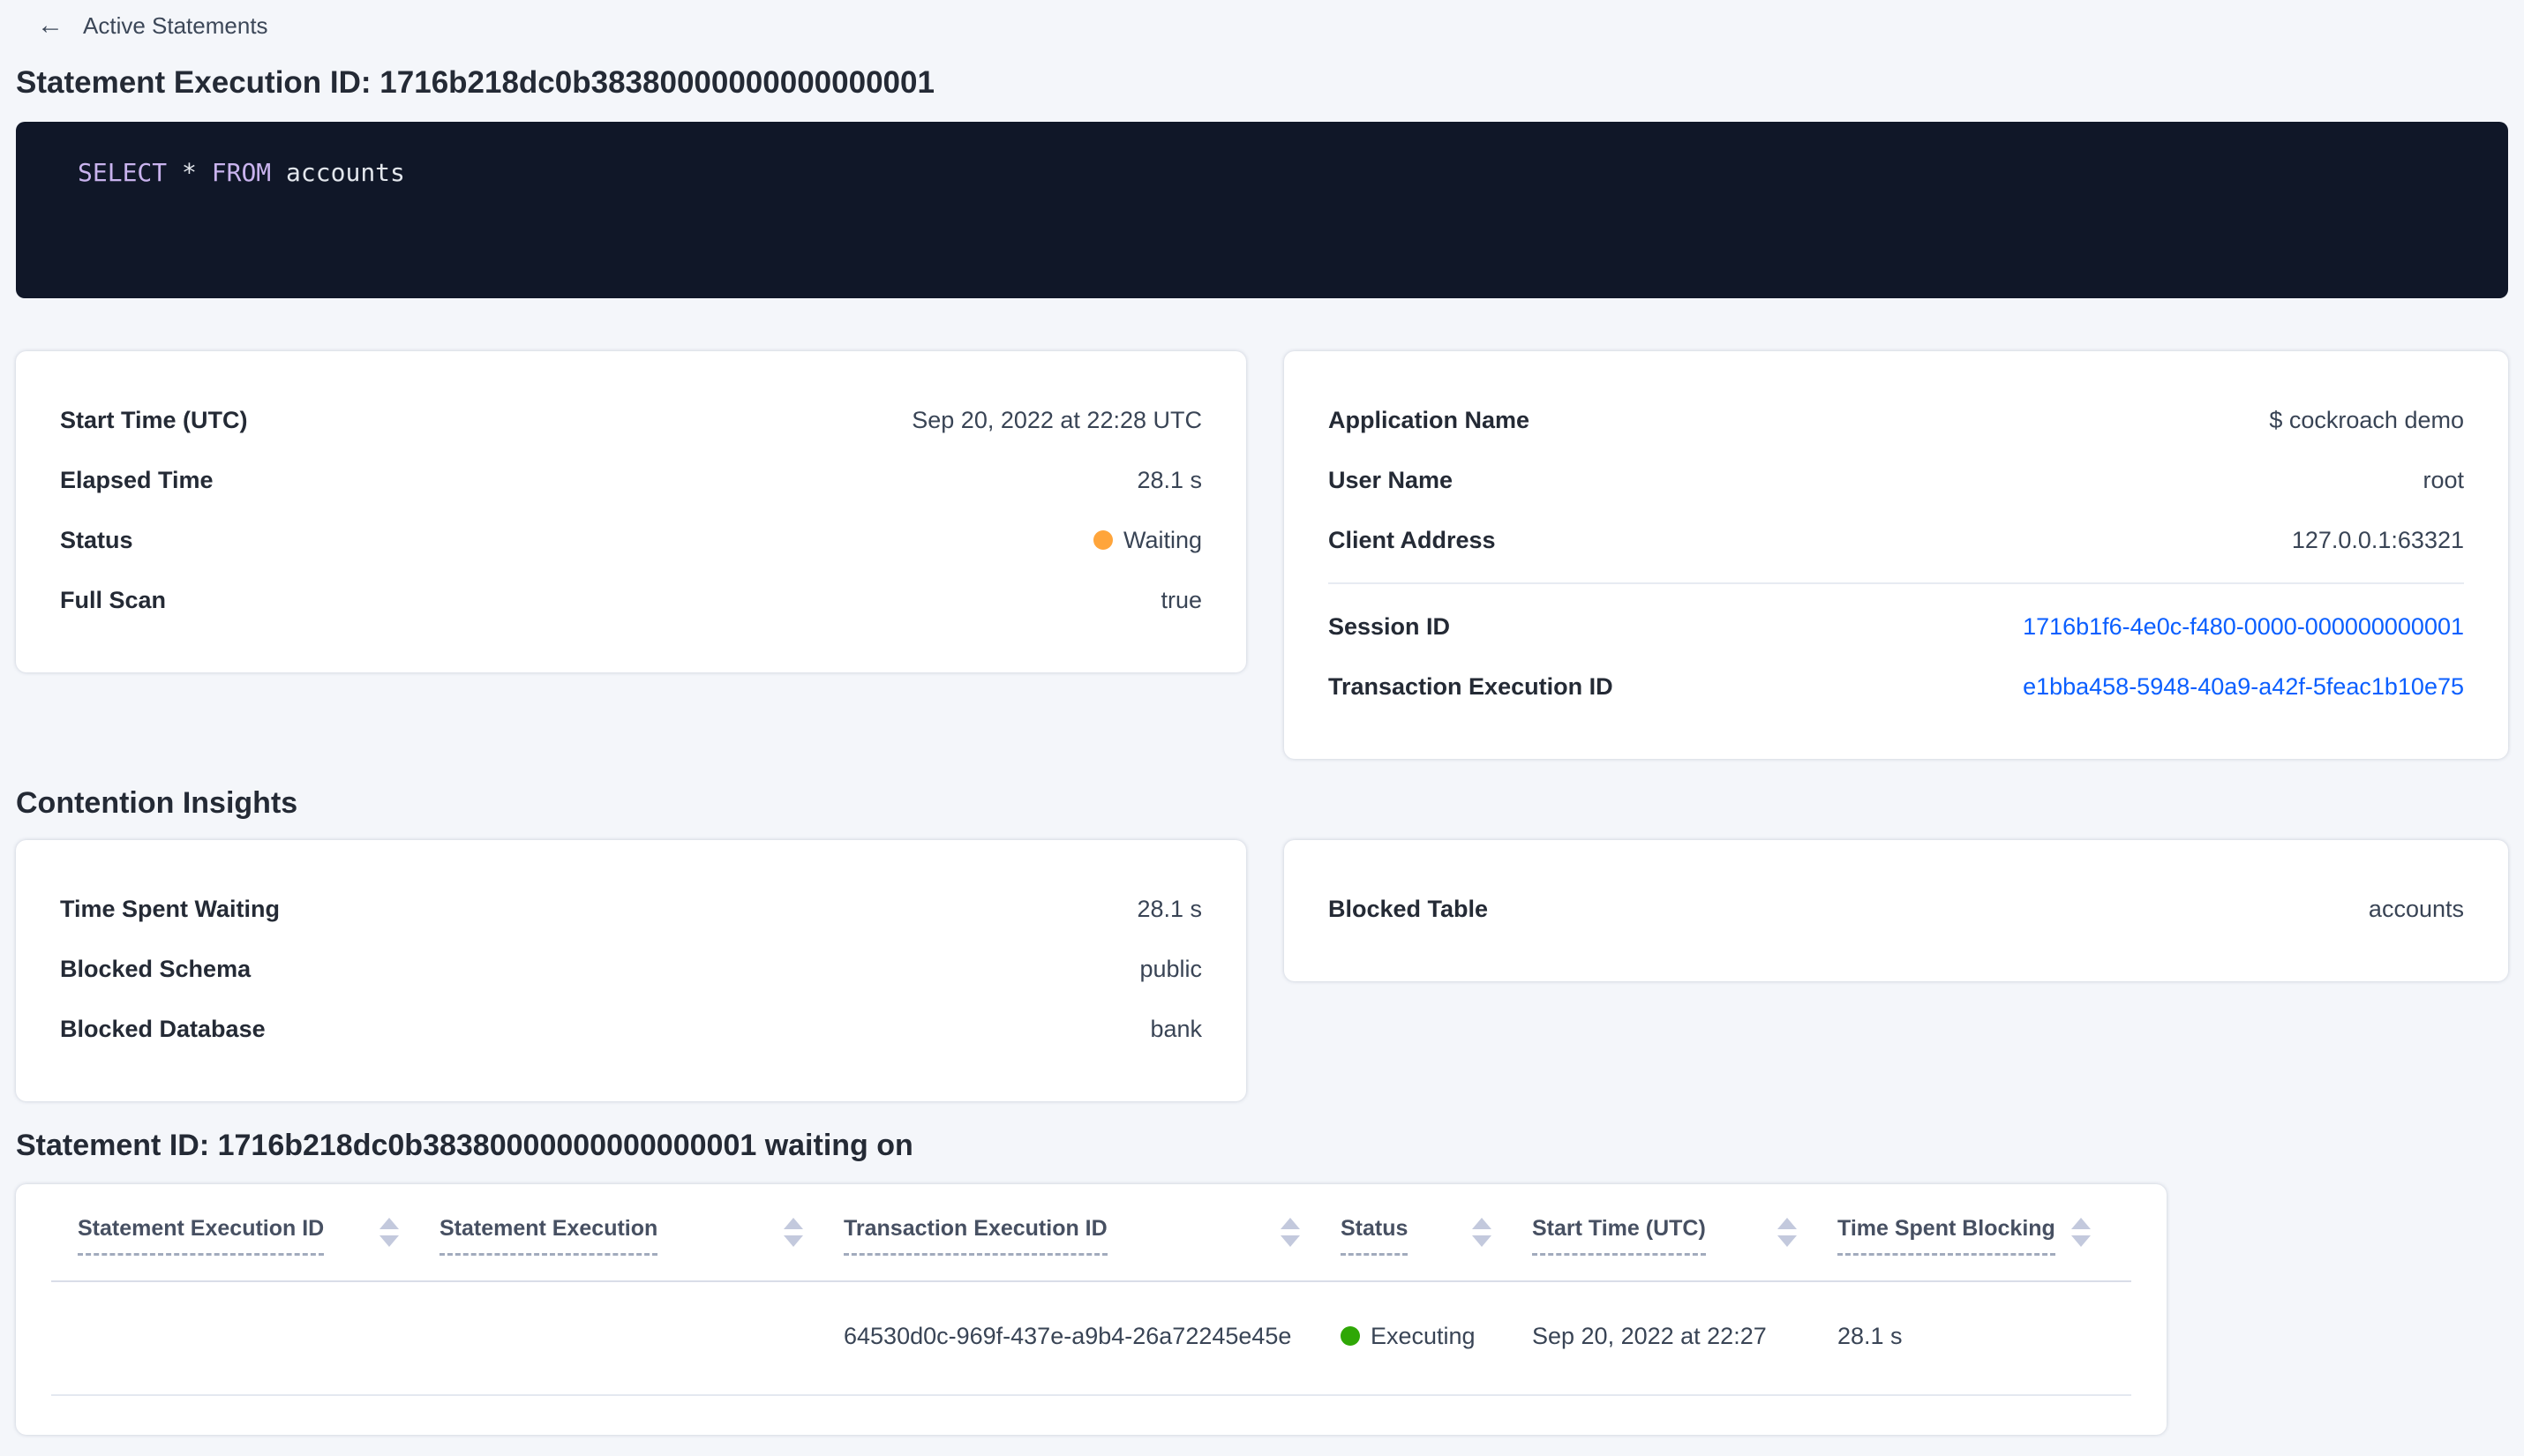 The image size is (2524, 1456). Describe the element at coordinates (1896, 583) in the screenshot. I see `card-divider` at that location.